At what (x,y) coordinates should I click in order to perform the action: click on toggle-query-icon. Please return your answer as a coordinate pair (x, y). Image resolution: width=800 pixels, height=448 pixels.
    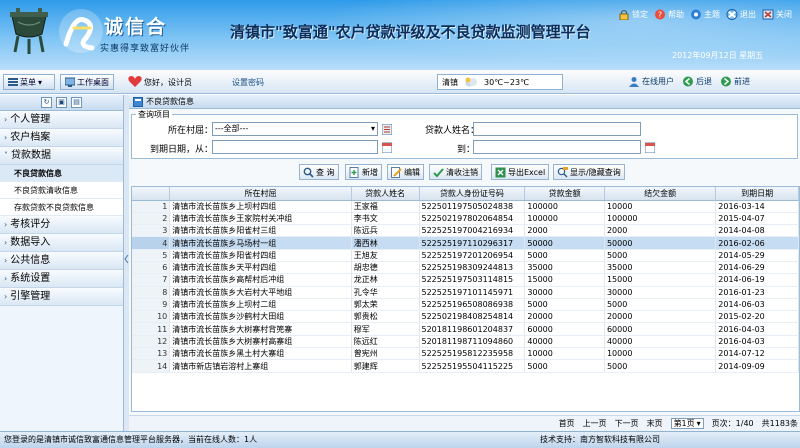
    Looking at the image, I should click on (562, 171).